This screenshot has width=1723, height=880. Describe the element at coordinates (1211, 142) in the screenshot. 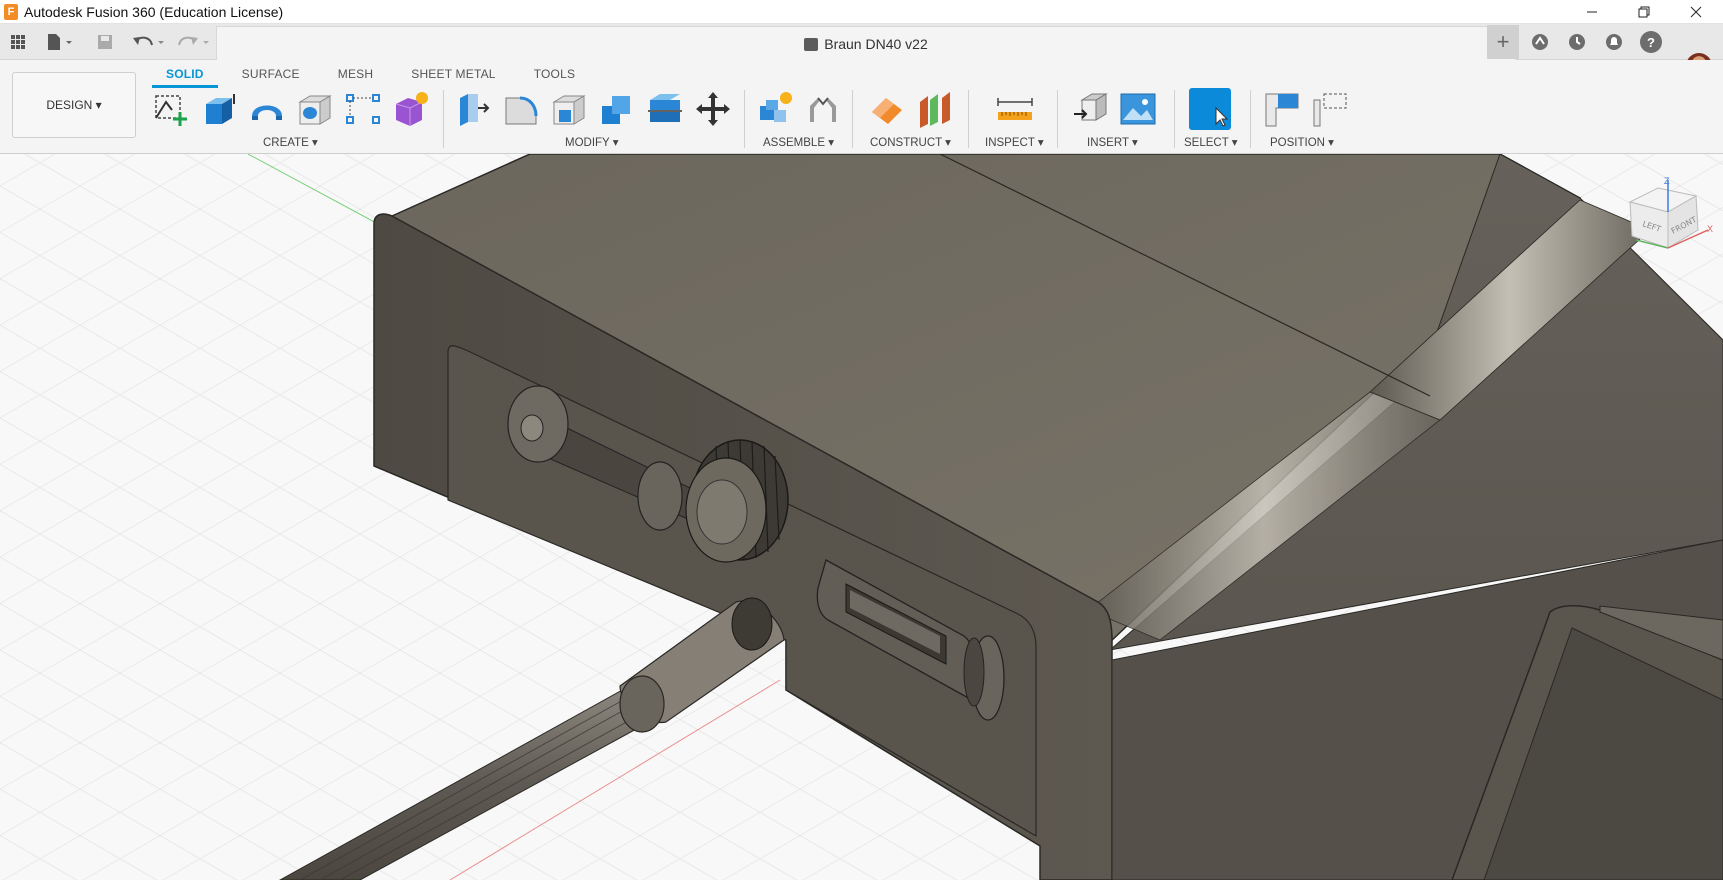

I see `select-group-label: SELECT ▾` at that location.